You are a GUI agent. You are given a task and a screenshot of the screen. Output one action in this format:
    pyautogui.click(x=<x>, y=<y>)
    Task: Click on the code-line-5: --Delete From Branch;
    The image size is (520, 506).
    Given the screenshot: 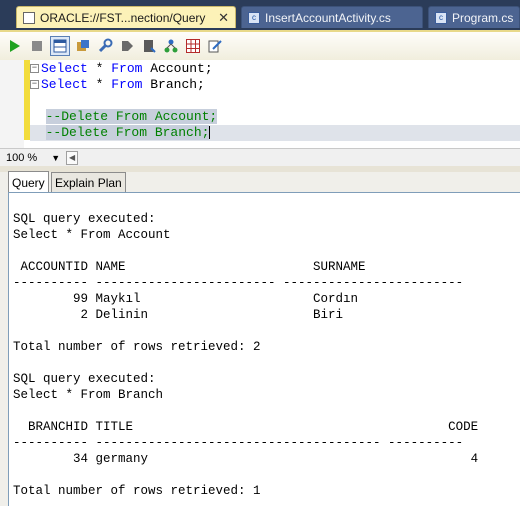 What is the action you would take?
    pyautogui.click(x=275, y=133)
    